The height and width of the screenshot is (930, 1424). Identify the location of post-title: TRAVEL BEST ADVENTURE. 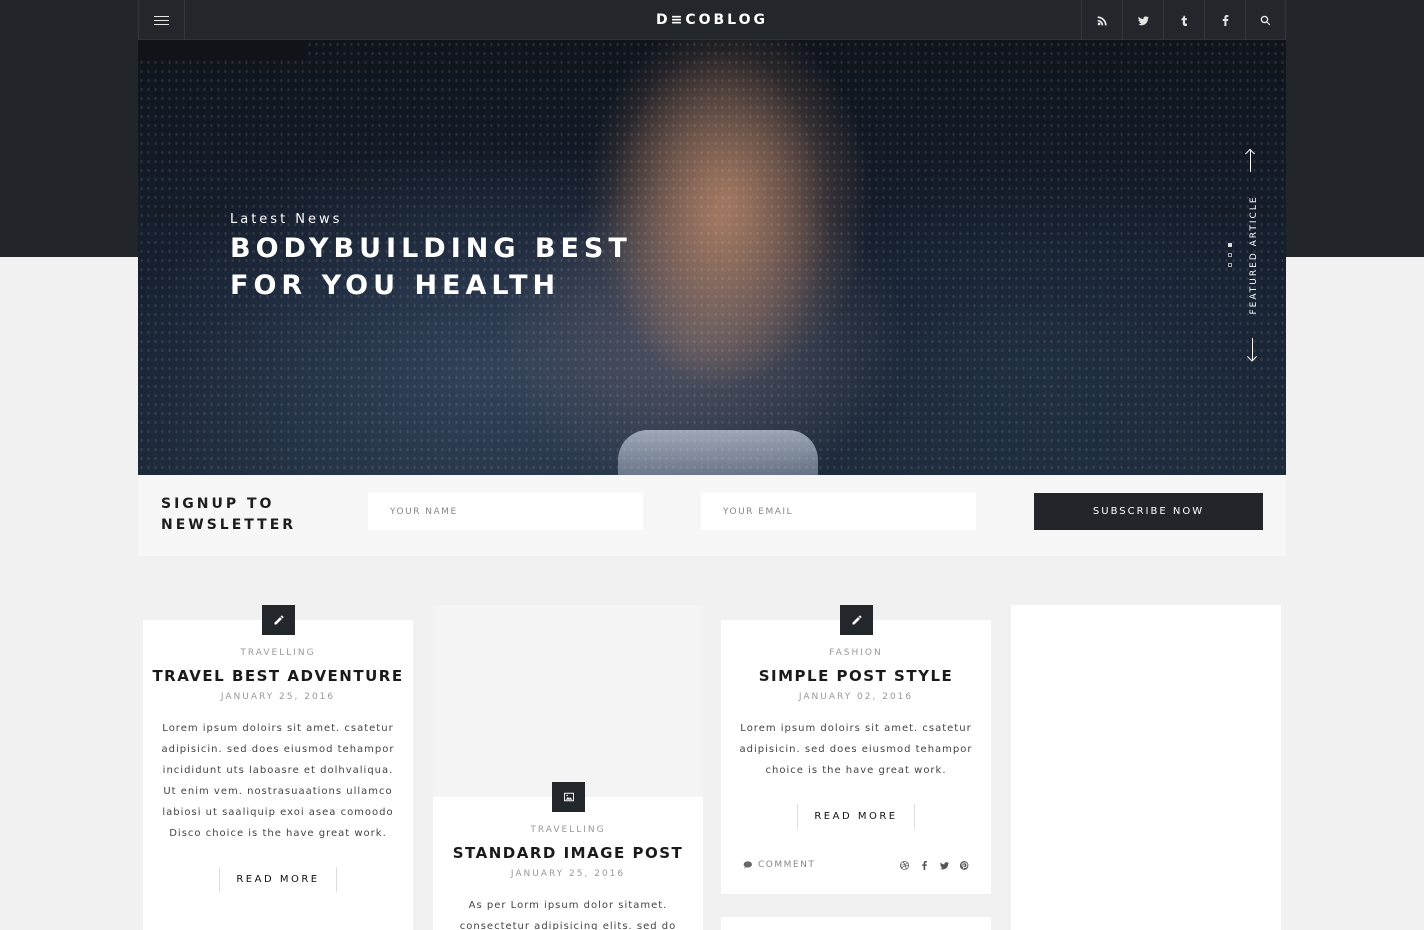
(278, 676).